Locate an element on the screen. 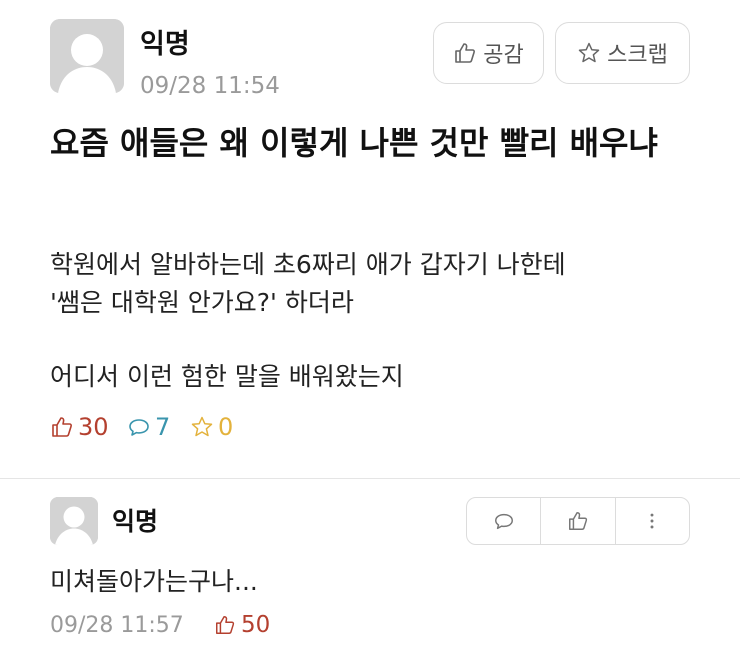 The image size is (740, 659). comment-count: 7 is located at coordinates (148, 427).